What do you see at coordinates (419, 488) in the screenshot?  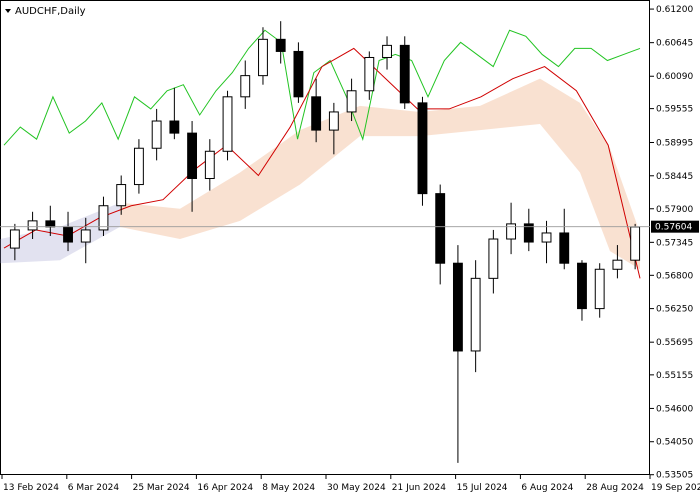 I see `x-tick-label: 21 Jun 2024` at bounding box center [419, 488].